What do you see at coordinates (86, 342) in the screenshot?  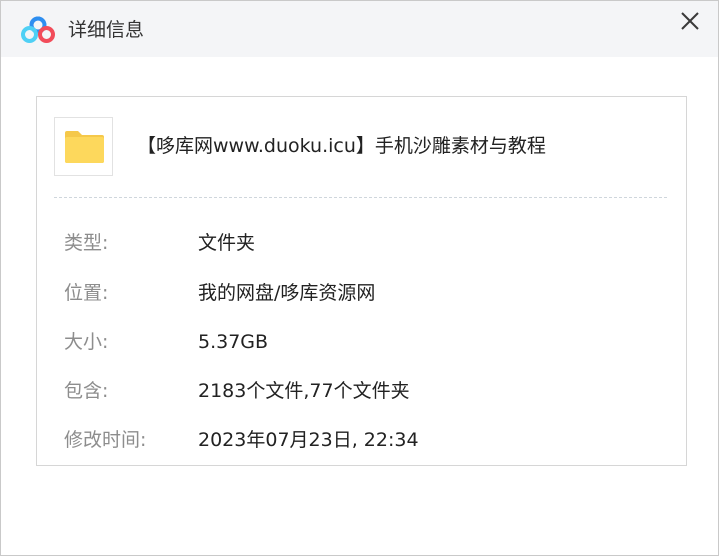 I see `size-label: 大小:` at bounding box center [86, 342].